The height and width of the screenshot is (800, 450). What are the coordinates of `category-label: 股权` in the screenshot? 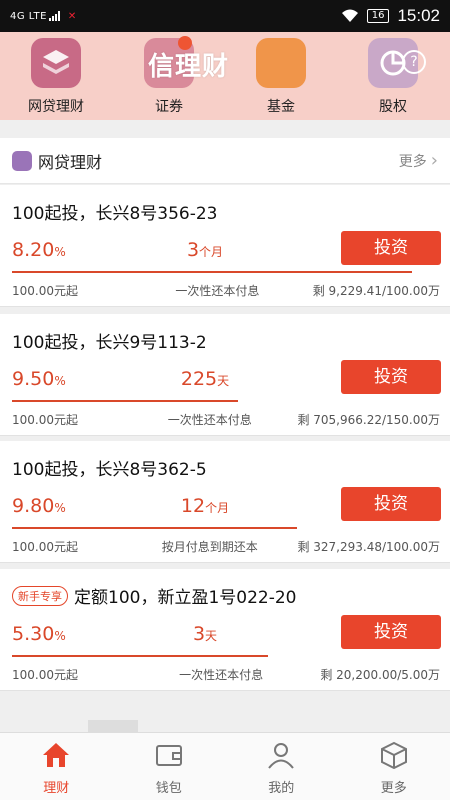 It's located at (393, 107).